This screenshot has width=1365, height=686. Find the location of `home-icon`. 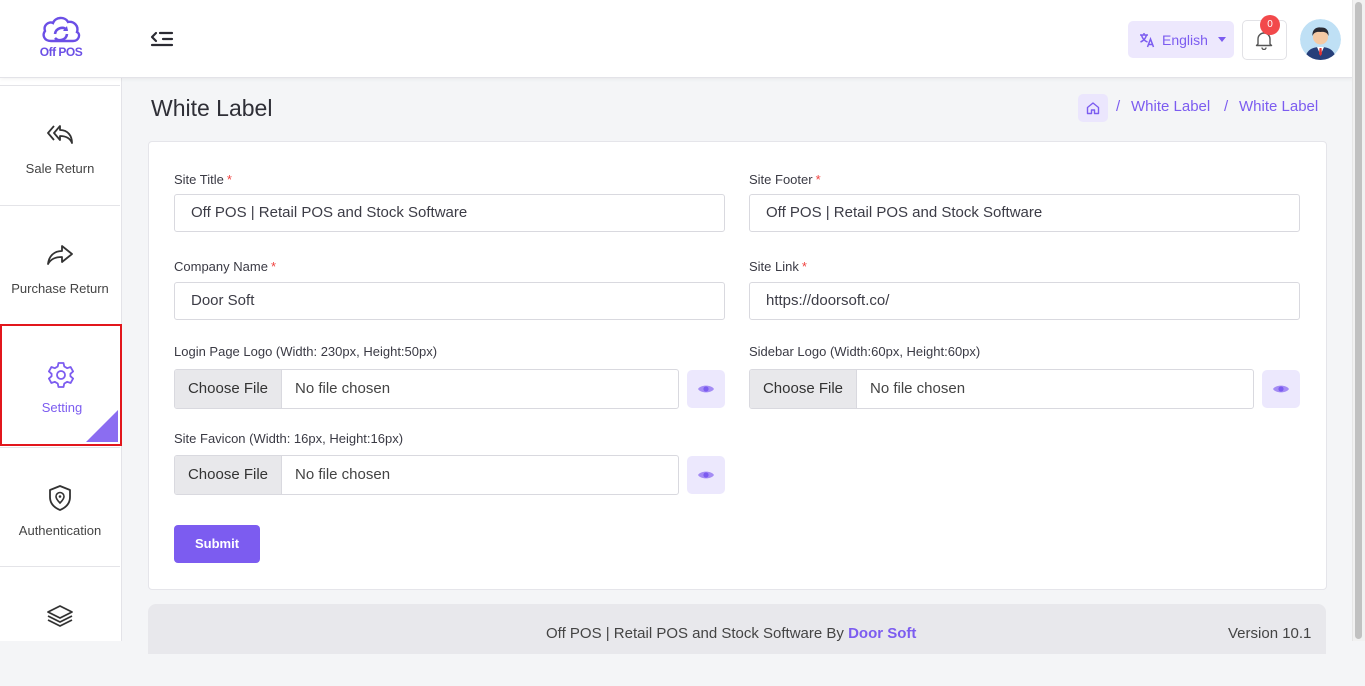

home-icon is located at coordinates (1093, 108).